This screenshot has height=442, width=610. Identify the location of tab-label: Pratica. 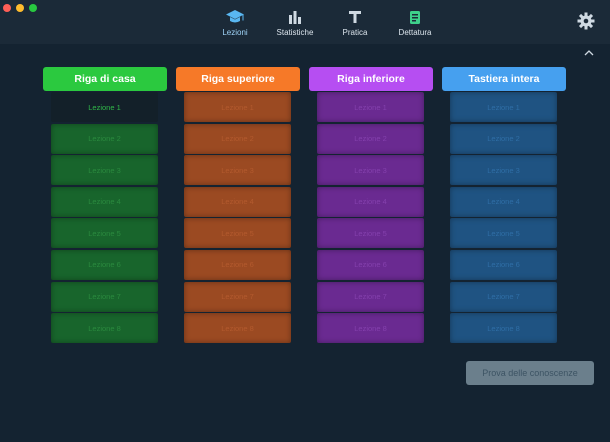
(355, 32).